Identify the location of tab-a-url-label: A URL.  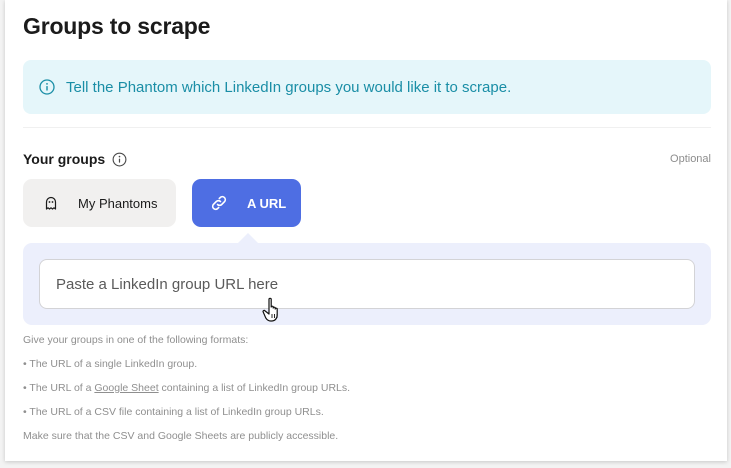
(267, 203).